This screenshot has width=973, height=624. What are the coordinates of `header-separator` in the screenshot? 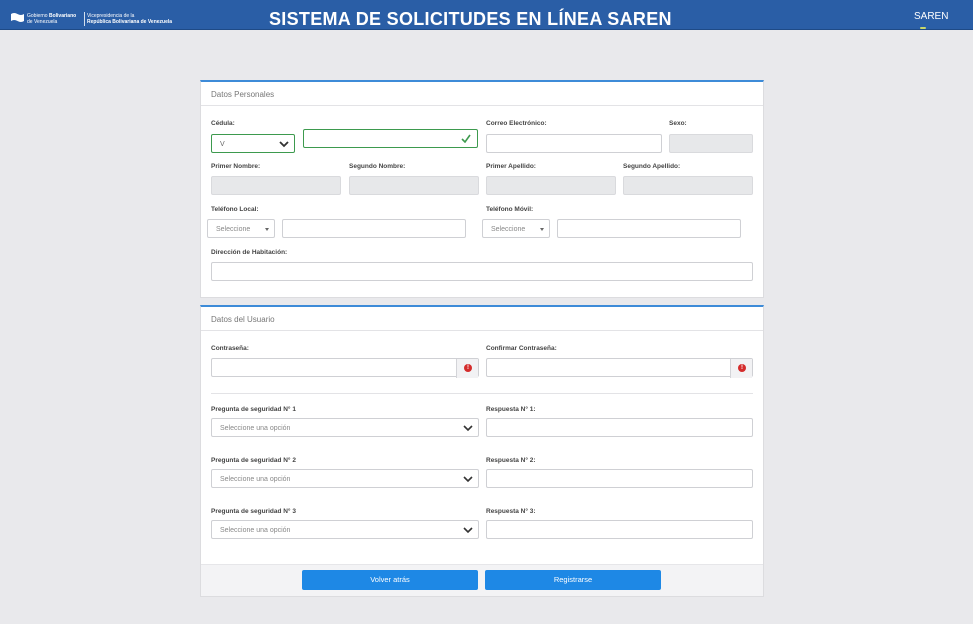 It's located at (84, 19).